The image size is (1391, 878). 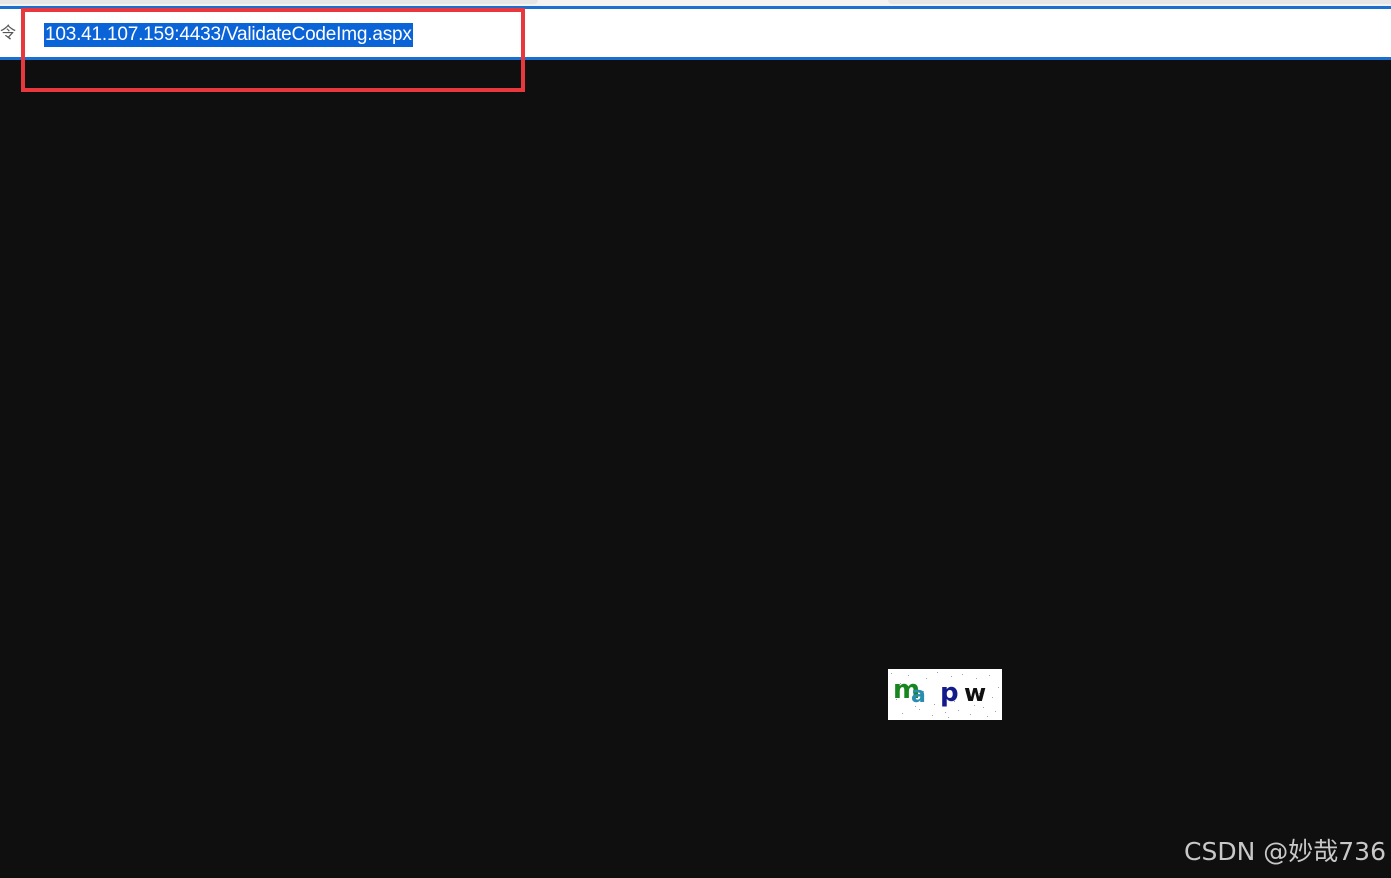 What do you see at coordinates (1285, 851) in the screenshot?
I see `csdn-watermark: CSDN @妙哉736` at bounding box center [1285, 851].